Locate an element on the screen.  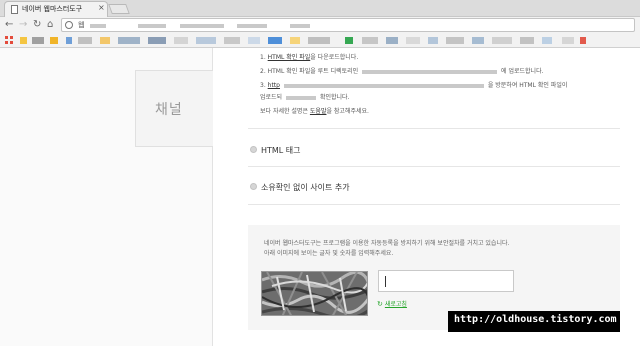
step-text: 2. HTML 확인 파일을 루트 디렉토리인 is located at coordinates (309, 71).